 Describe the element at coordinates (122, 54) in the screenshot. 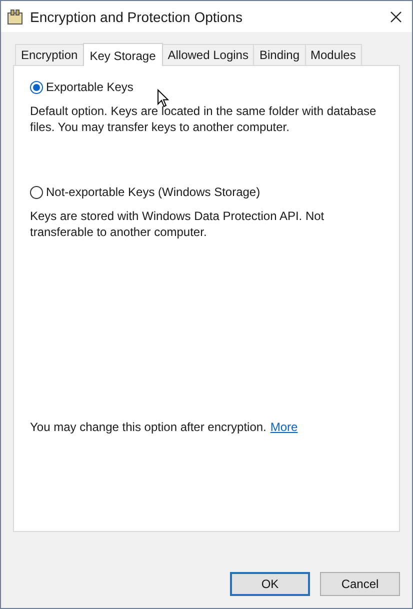

I see `tab: Key Storage` at that location.